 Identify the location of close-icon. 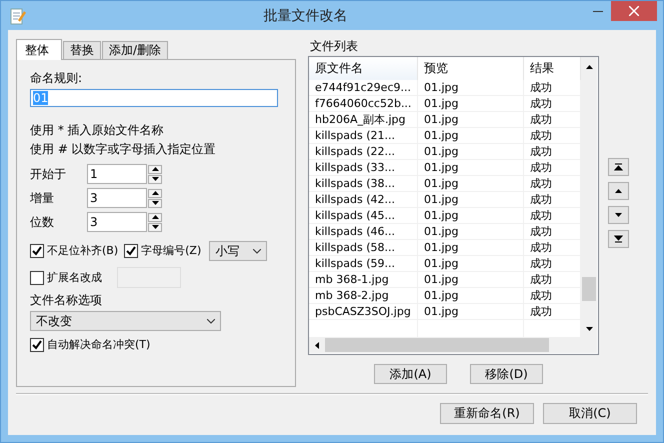
(634, 11).